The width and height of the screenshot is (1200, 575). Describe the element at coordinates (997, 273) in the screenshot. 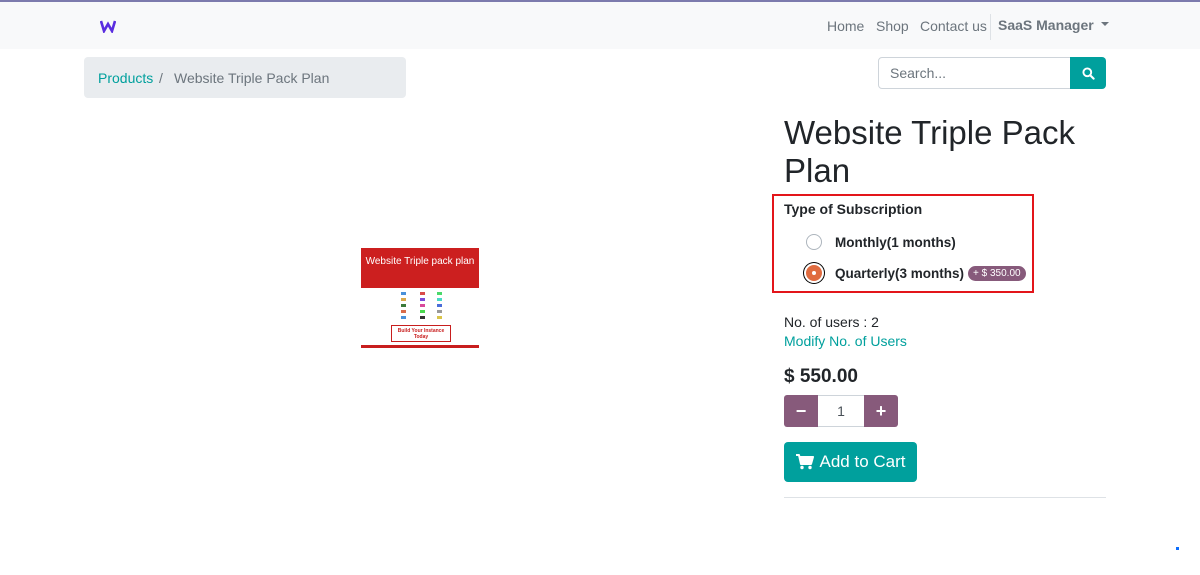

I see `extra-price-badge: + $ 350.00` at that location.